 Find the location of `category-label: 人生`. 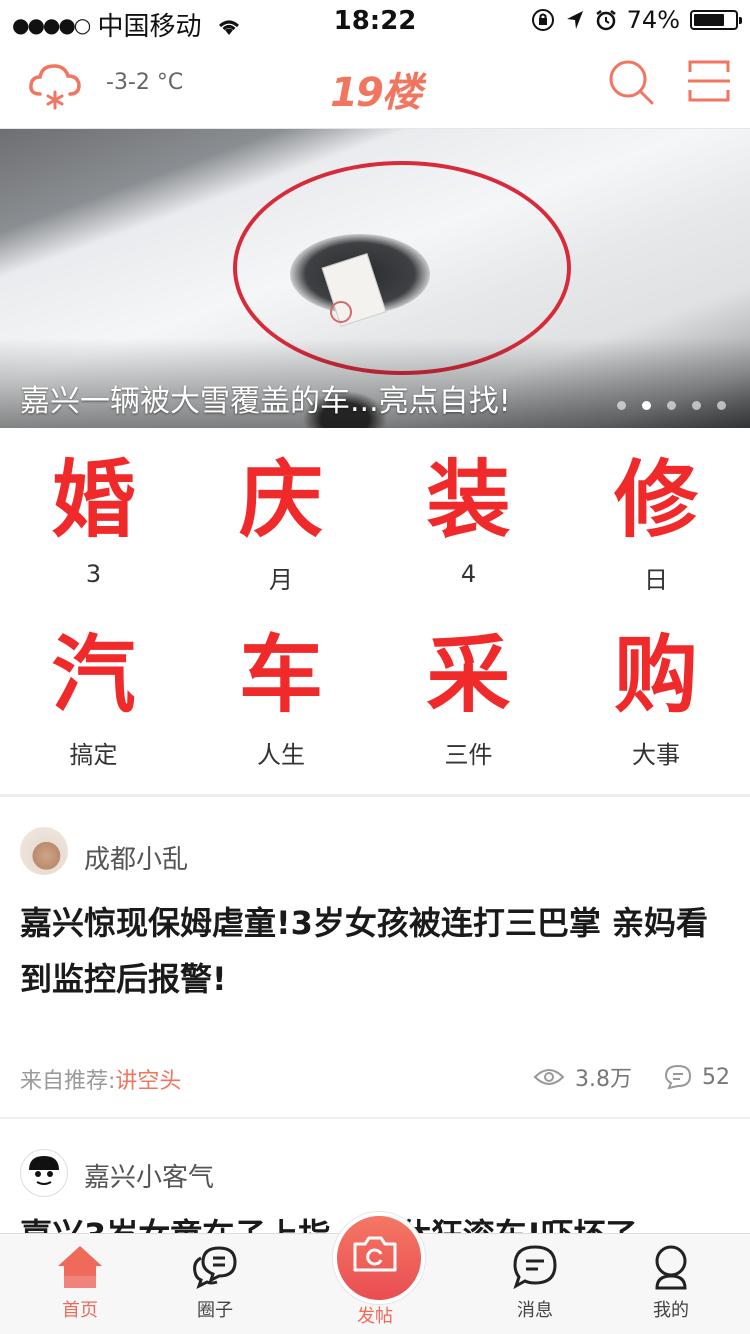

category-label: 人生 is located at coordinates (281, 755).